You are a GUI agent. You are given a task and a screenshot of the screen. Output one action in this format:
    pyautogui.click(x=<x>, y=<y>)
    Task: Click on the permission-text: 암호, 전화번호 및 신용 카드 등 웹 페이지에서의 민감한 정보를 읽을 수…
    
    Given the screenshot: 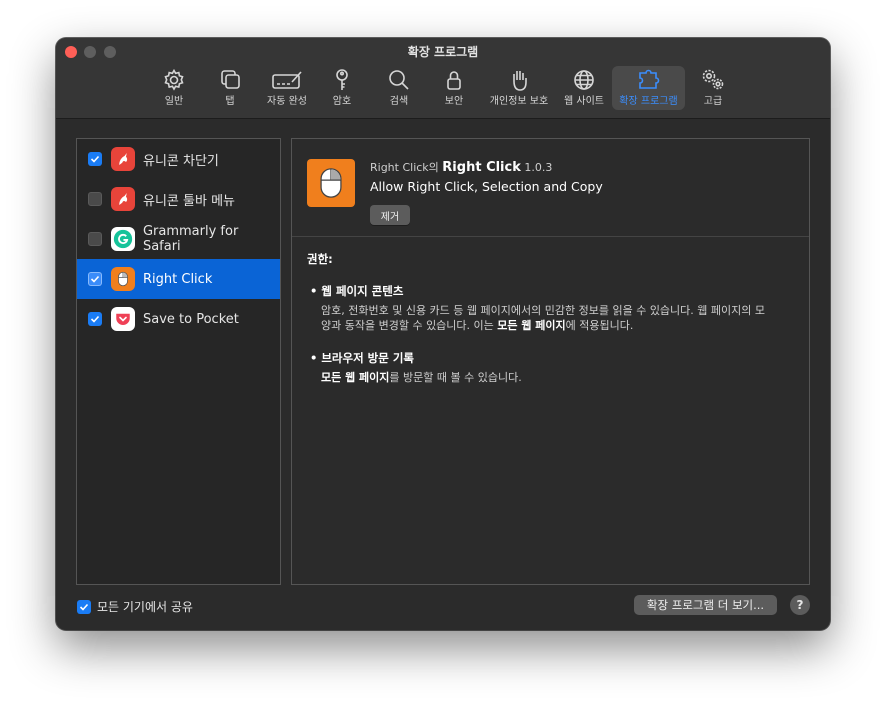 What is the action you would take?
    pyautogui.click(x=556, y=318)
    